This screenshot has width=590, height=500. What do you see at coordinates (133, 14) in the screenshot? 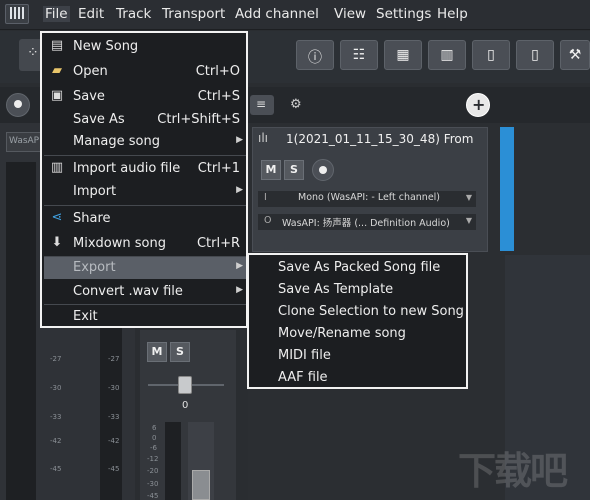
I see `menu-track: Track` at bounding box center [133, 14].